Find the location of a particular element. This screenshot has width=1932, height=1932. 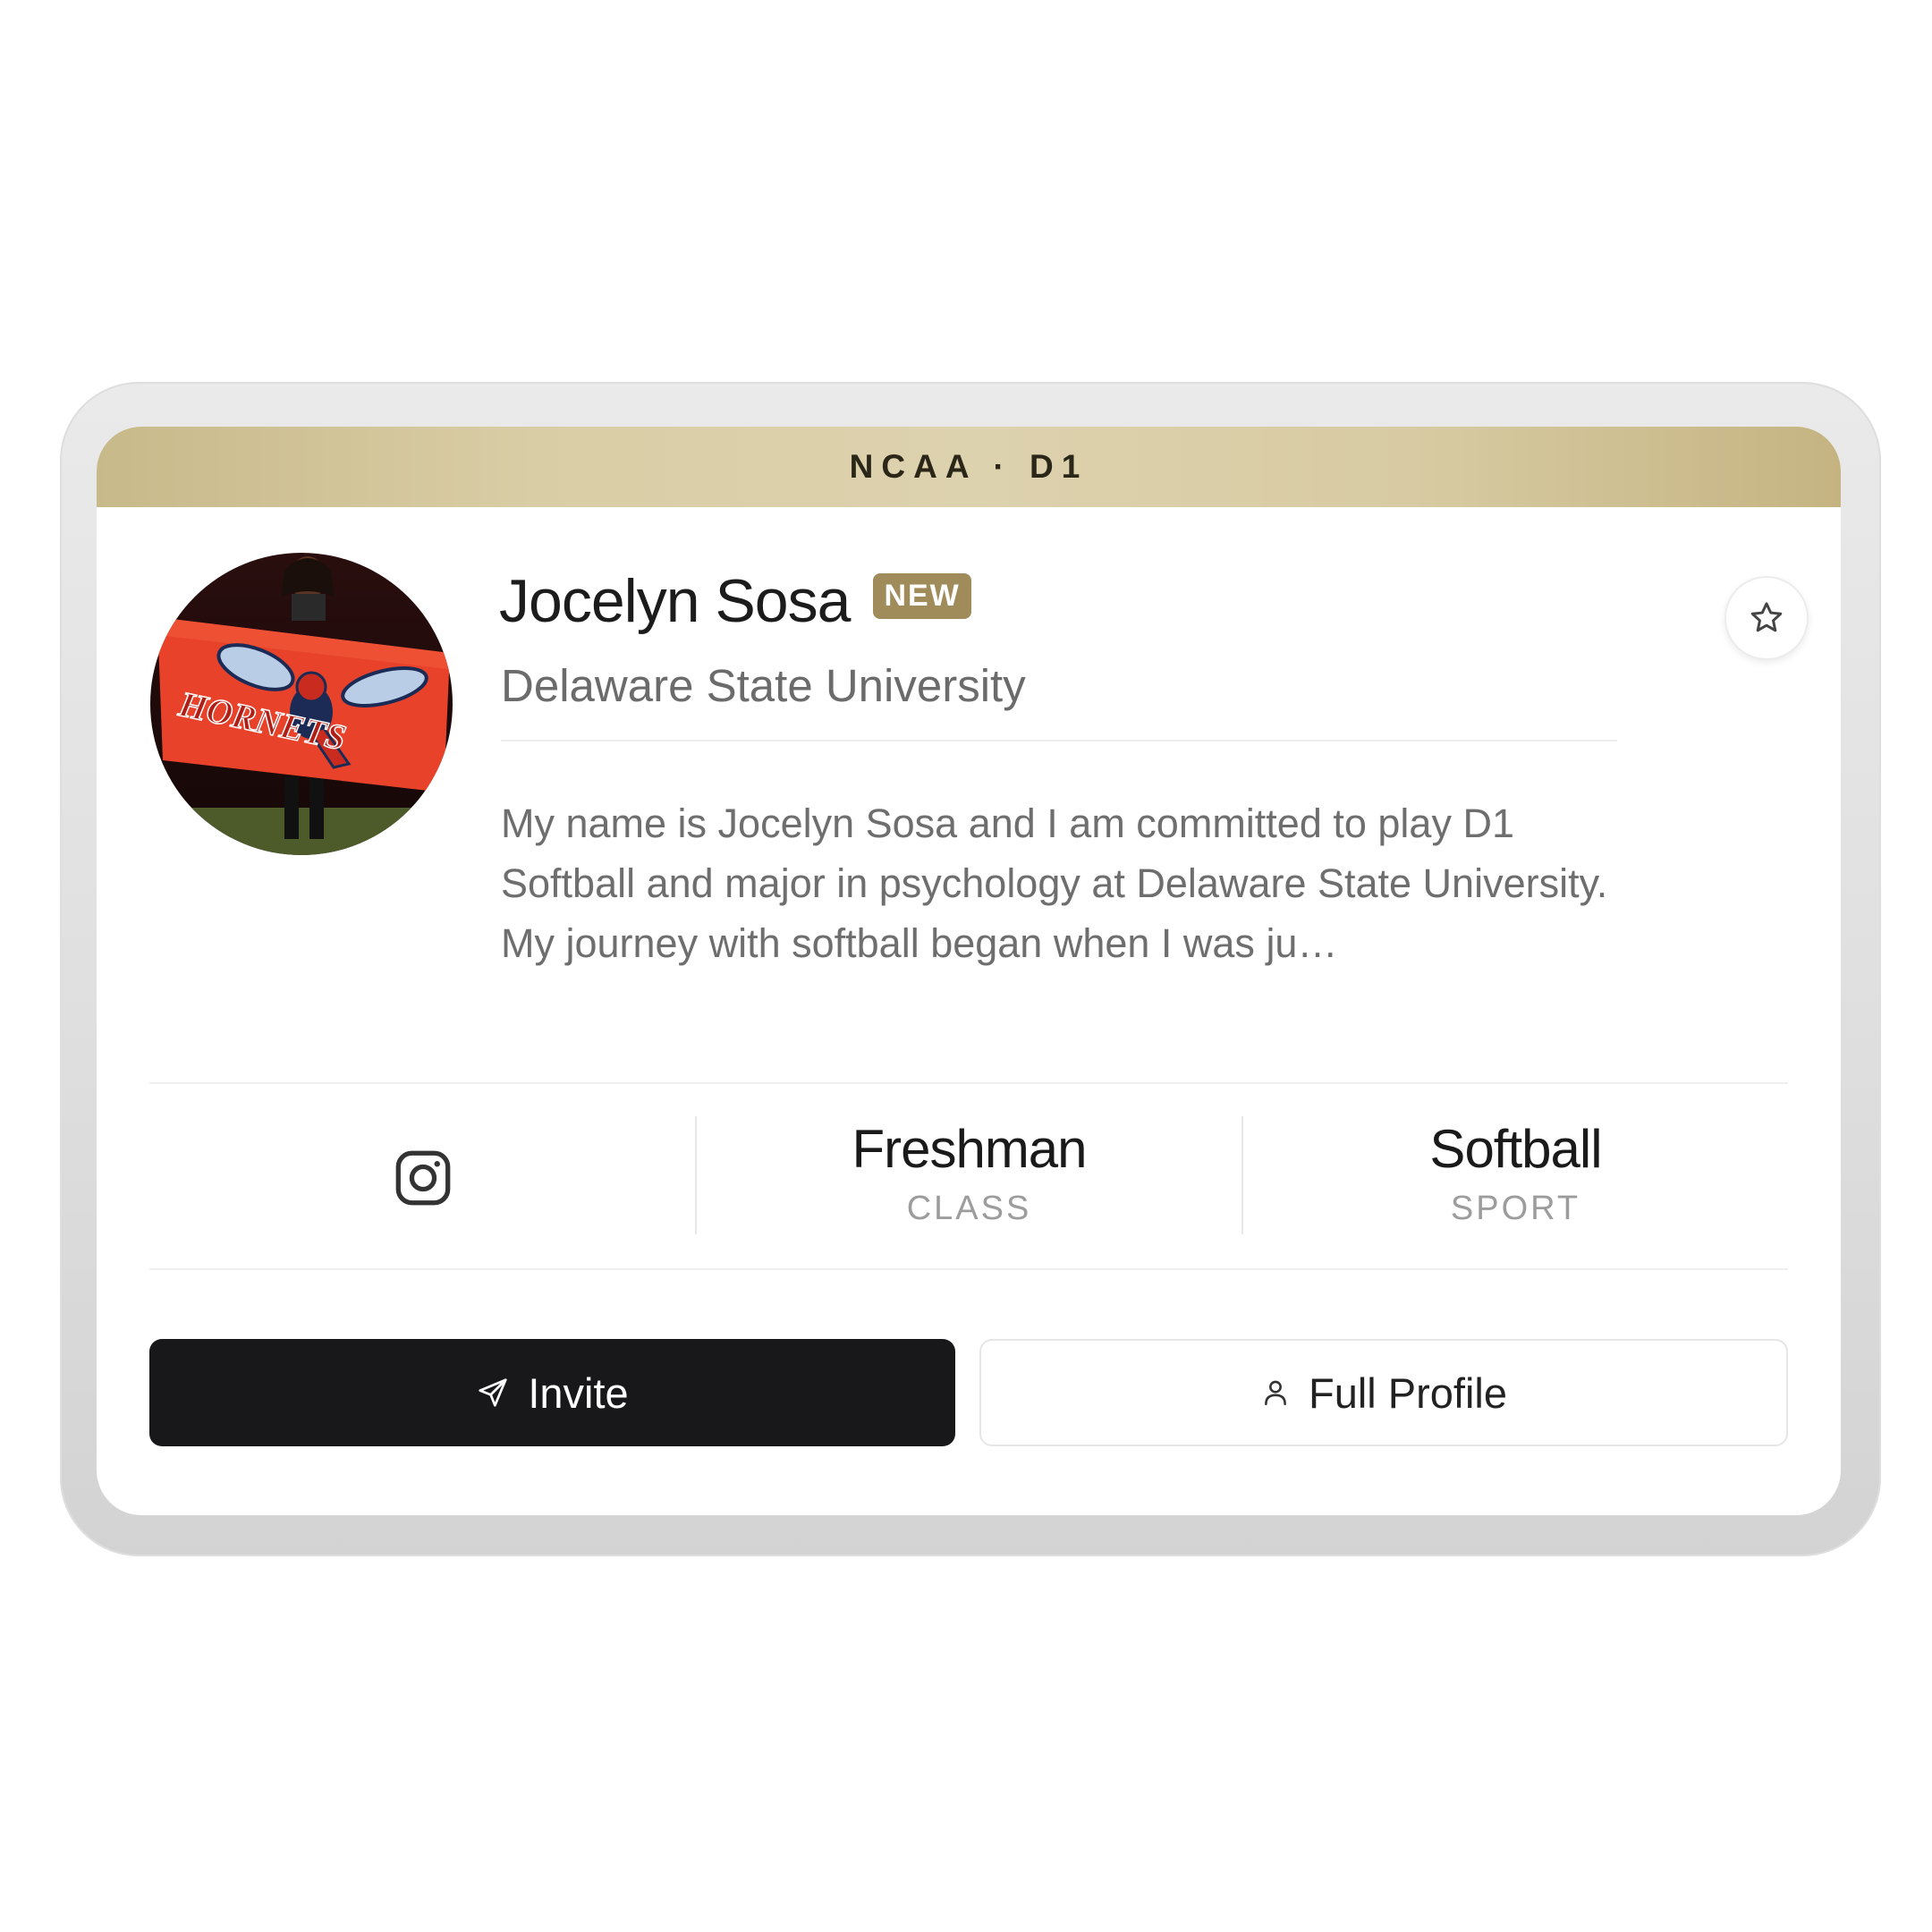

avatar: HORNETS is located at coordinates (301, 704).